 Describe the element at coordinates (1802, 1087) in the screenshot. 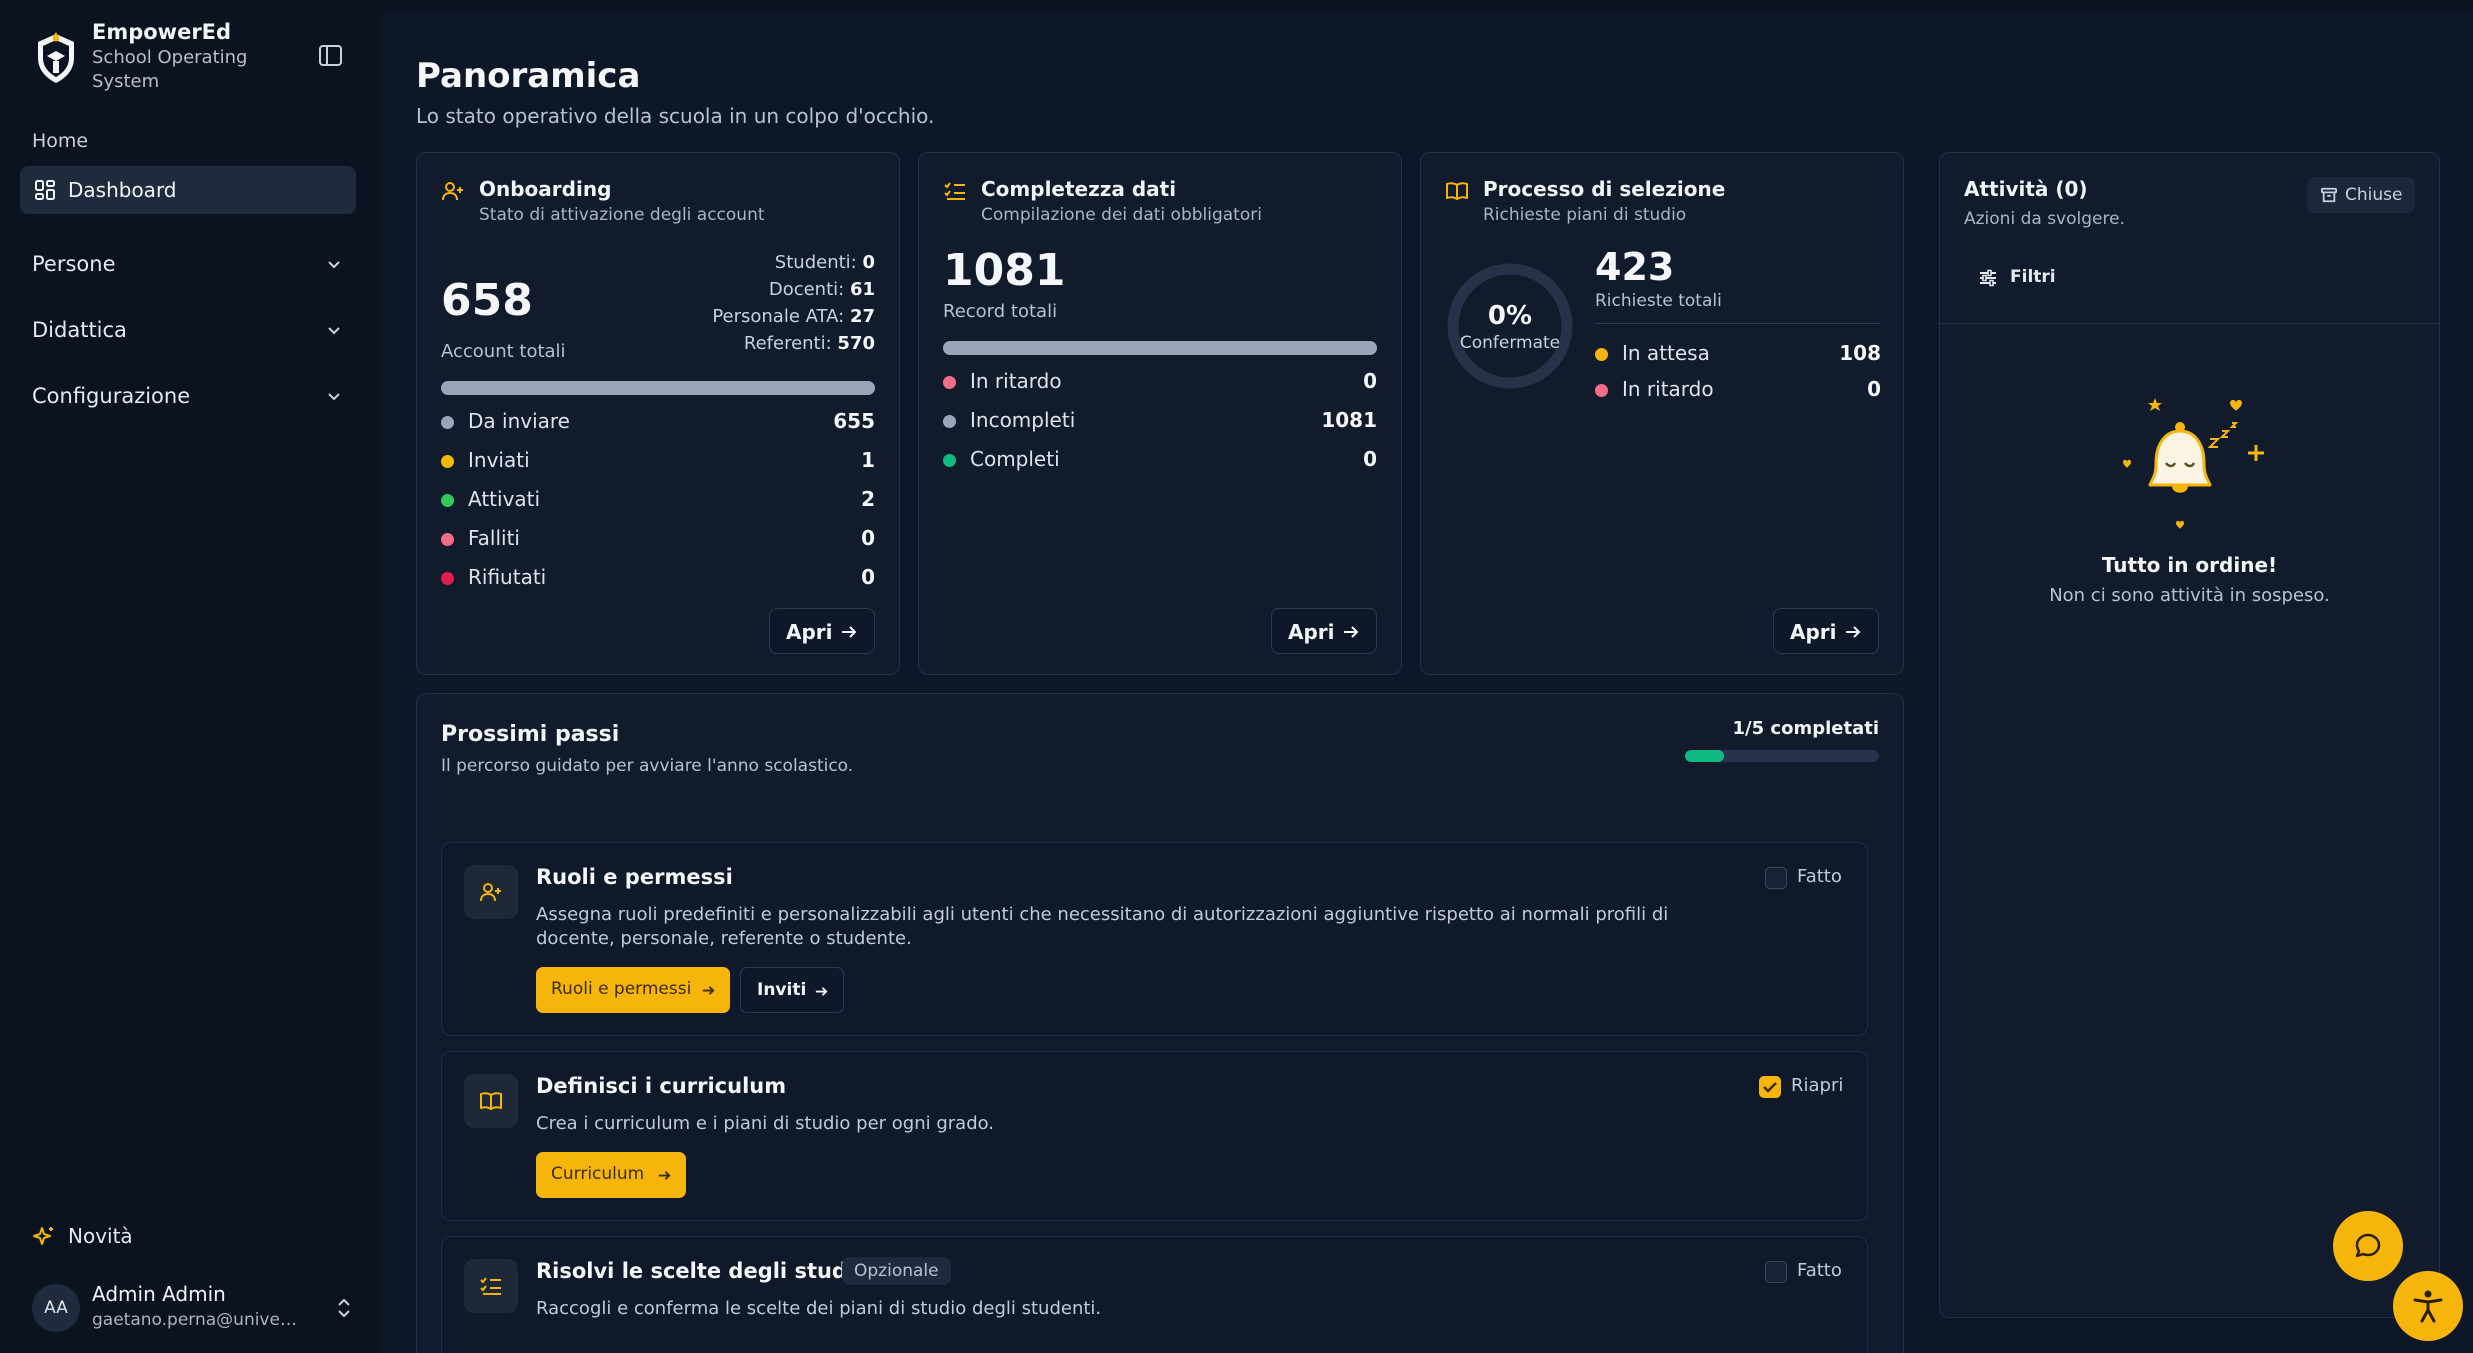

I see `step-reopen-checkbox: Riapri` at that location.